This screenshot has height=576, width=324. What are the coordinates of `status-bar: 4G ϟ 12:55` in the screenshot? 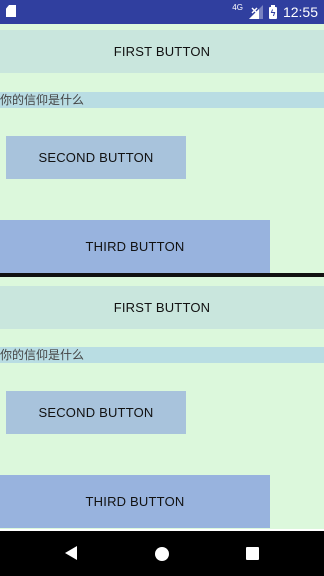 It's located at (162, 12).